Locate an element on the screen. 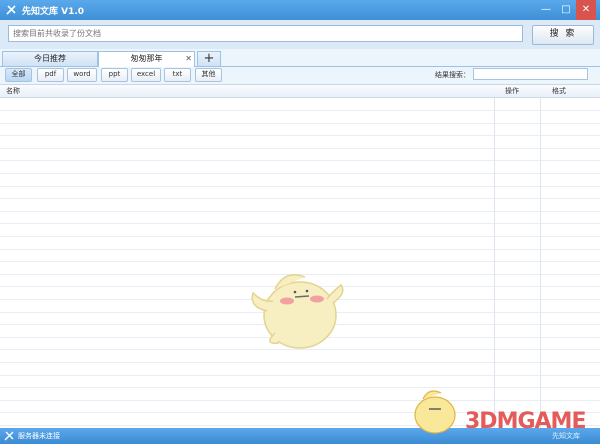  tab-current: 匆匆那年 ✕ is located at coordinates (146, 59).